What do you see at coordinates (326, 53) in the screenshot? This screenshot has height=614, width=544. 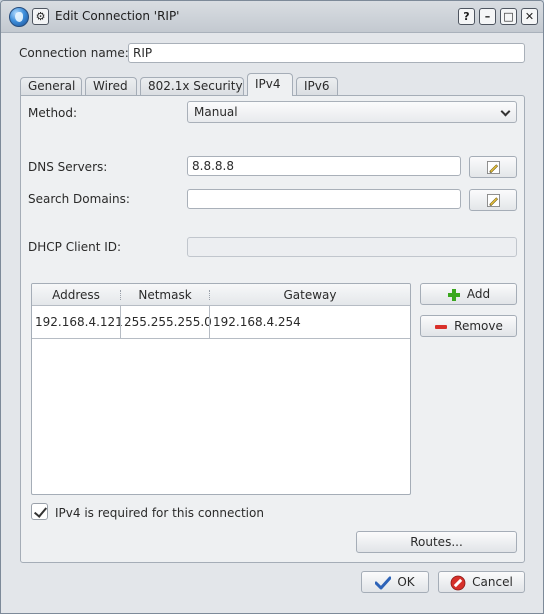 I see `connection-name-field: RIP` at bounding box center [326, 53].